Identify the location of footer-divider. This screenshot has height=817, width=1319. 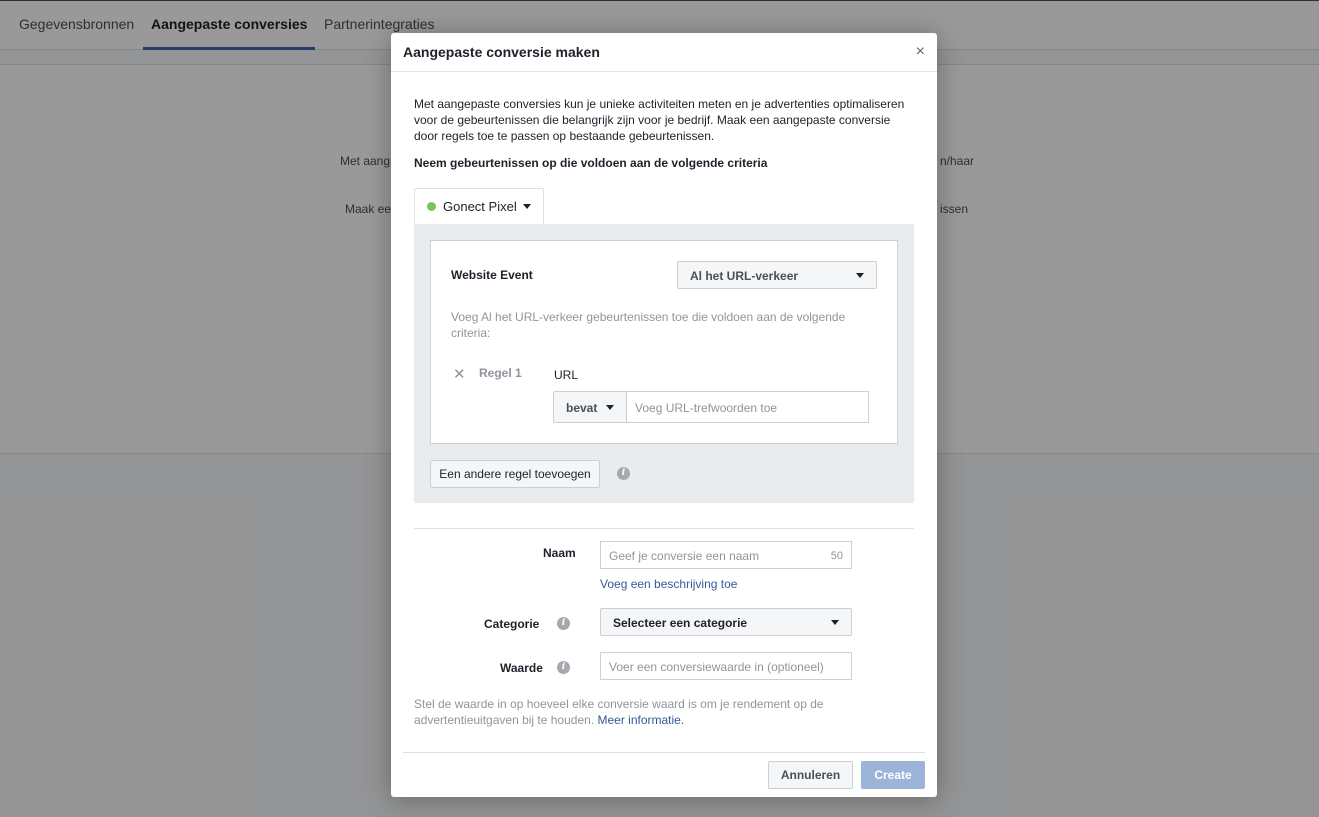
(664, 752).